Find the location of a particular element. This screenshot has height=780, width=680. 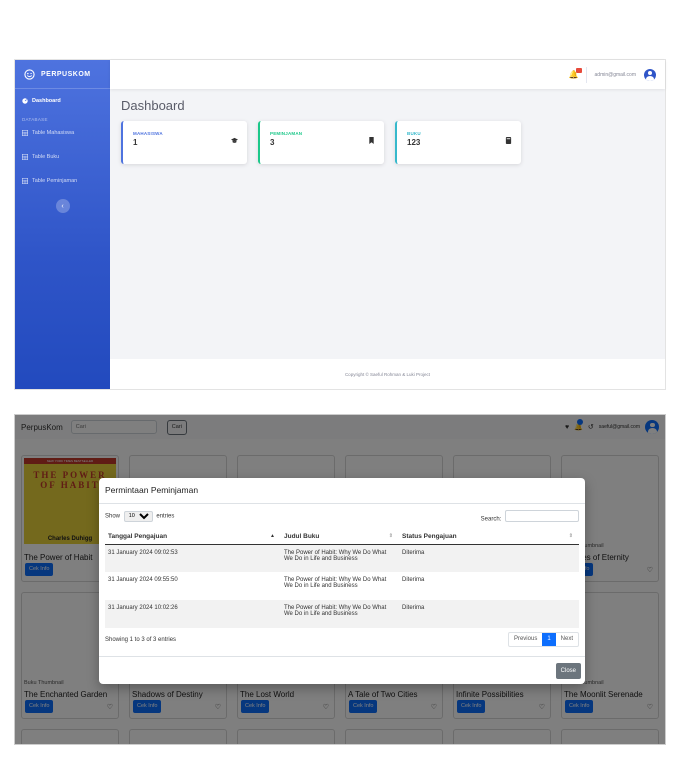

topbar: 🔔 admin@gmail.com is located at coordinates (387, 74).